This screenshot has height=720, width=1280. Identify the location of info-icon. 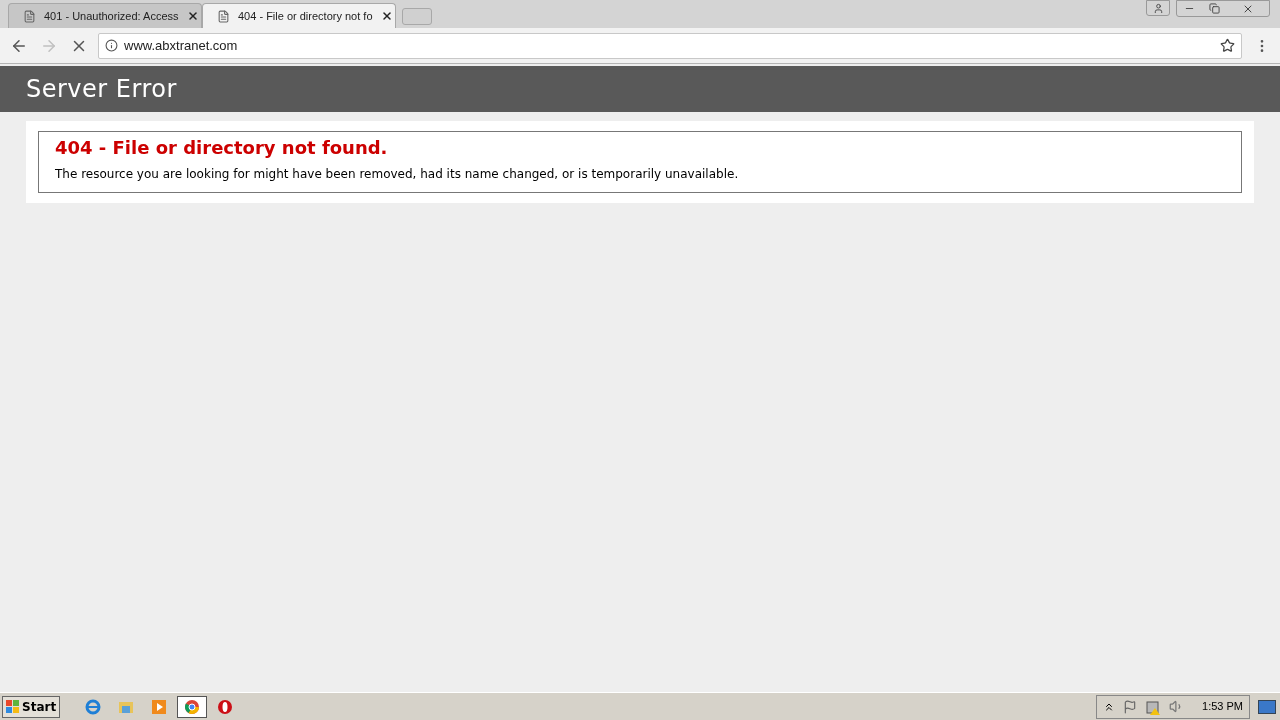
(111, 45).